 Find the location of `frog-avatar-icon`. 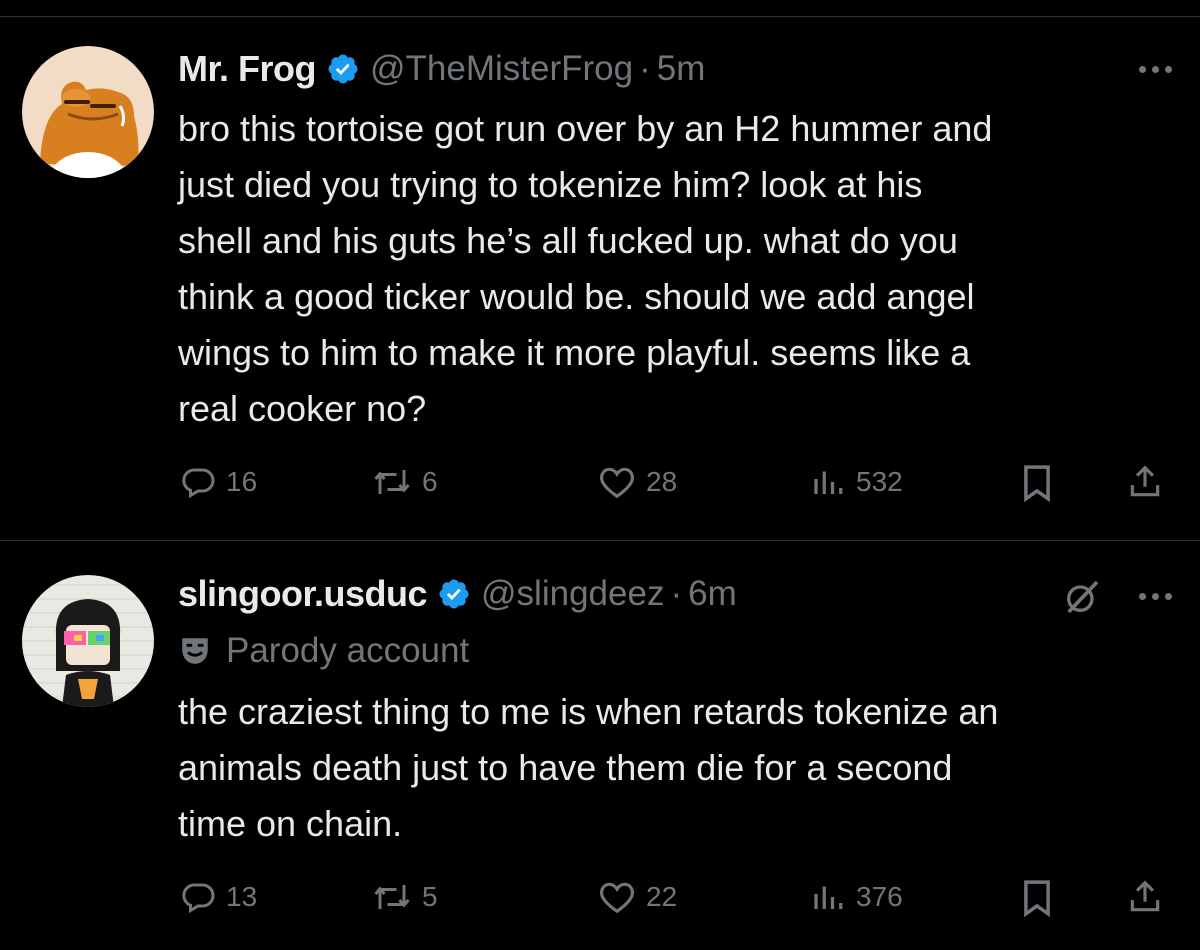

frog-avatar-icon is located at coordinates (88, 112).